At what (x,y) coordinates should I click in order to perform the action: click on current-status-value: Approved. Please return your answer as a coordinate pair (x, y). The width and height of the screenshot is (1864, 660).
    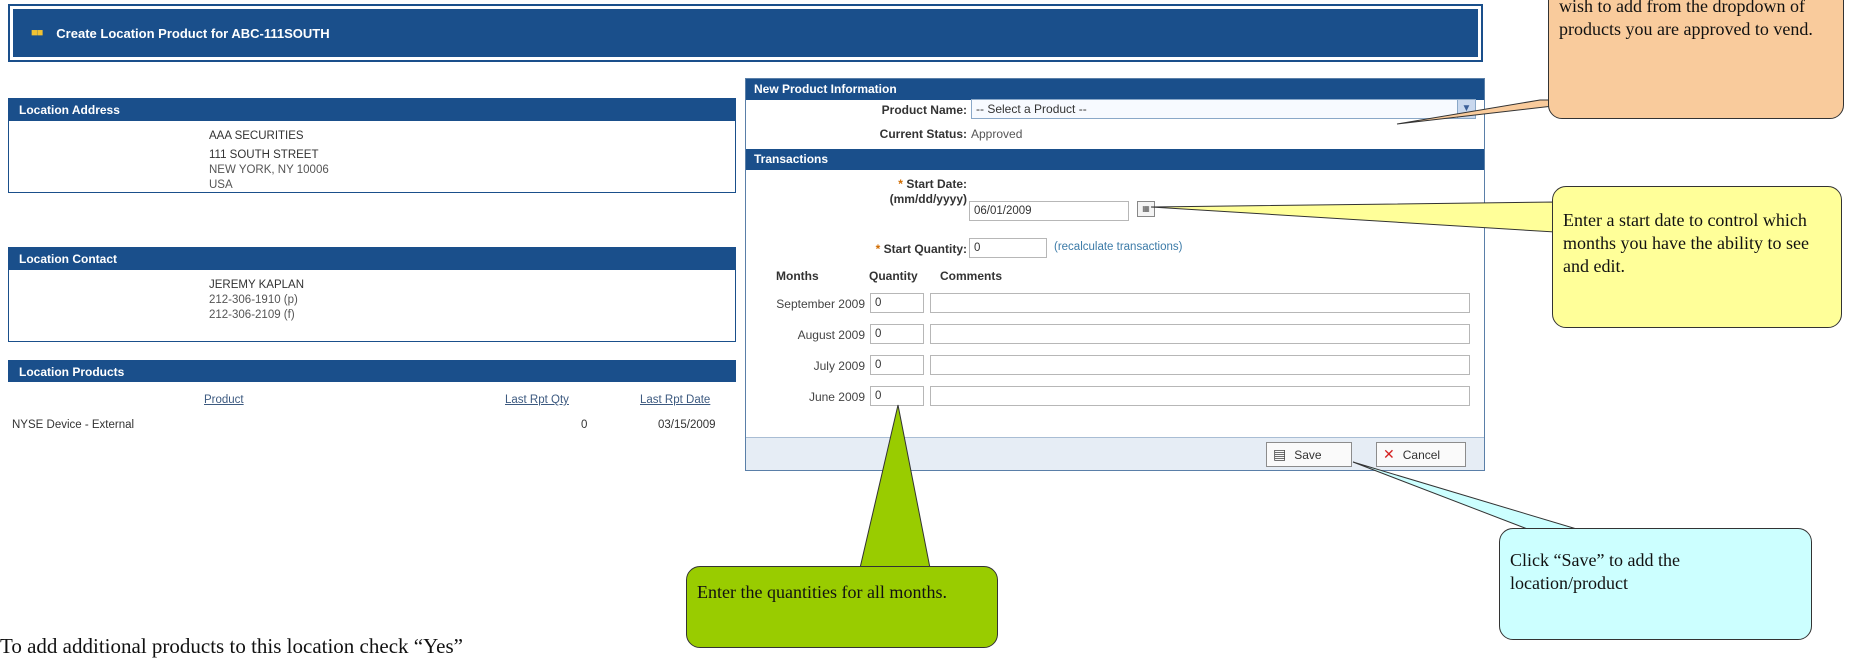
    Looking at the image, I should click on (997, 134).